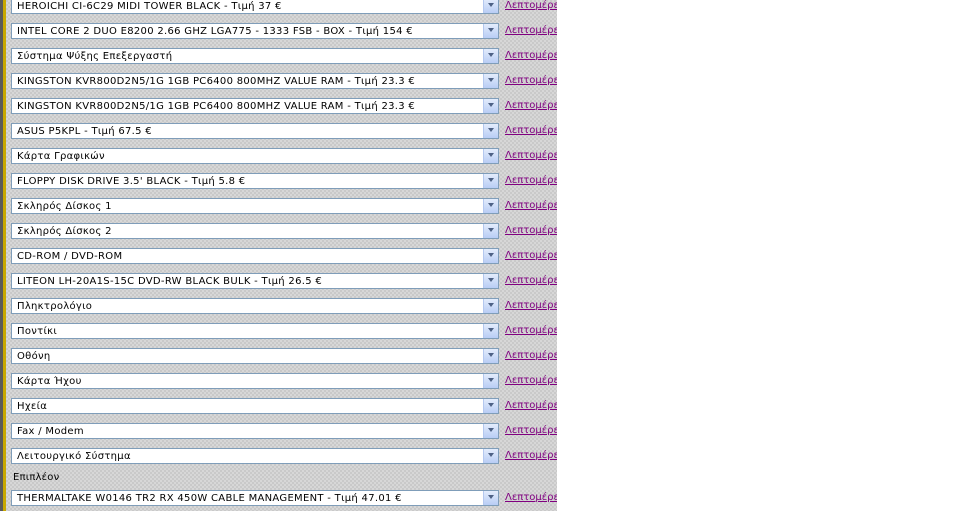  Describe the element at coordinates (50, 431) in the screenshot. I see `component-select-value: Fax / Modem` at that location.